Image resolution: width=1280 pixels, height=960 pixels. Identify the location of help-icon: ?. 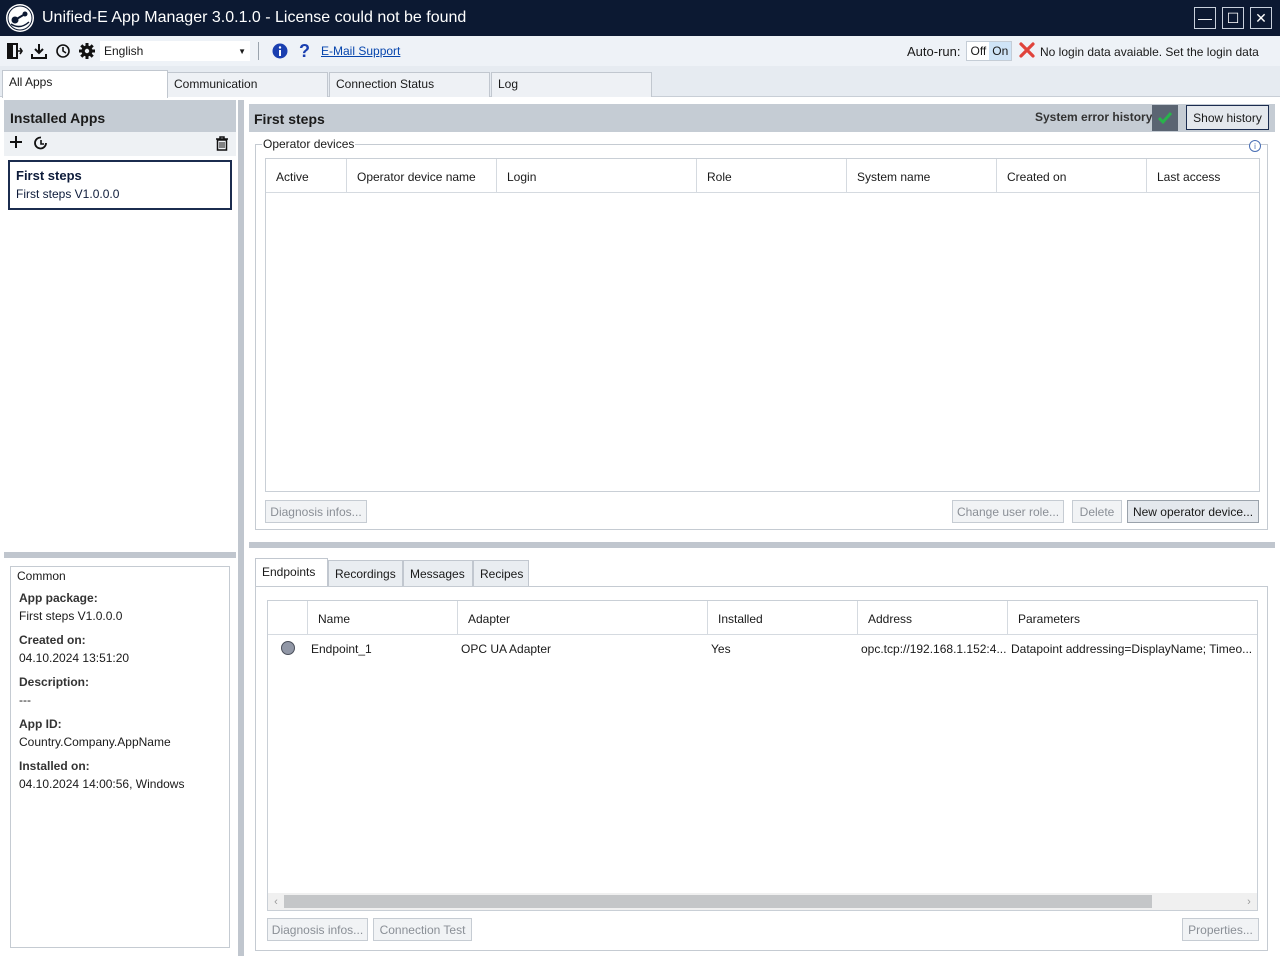
(304, 51).